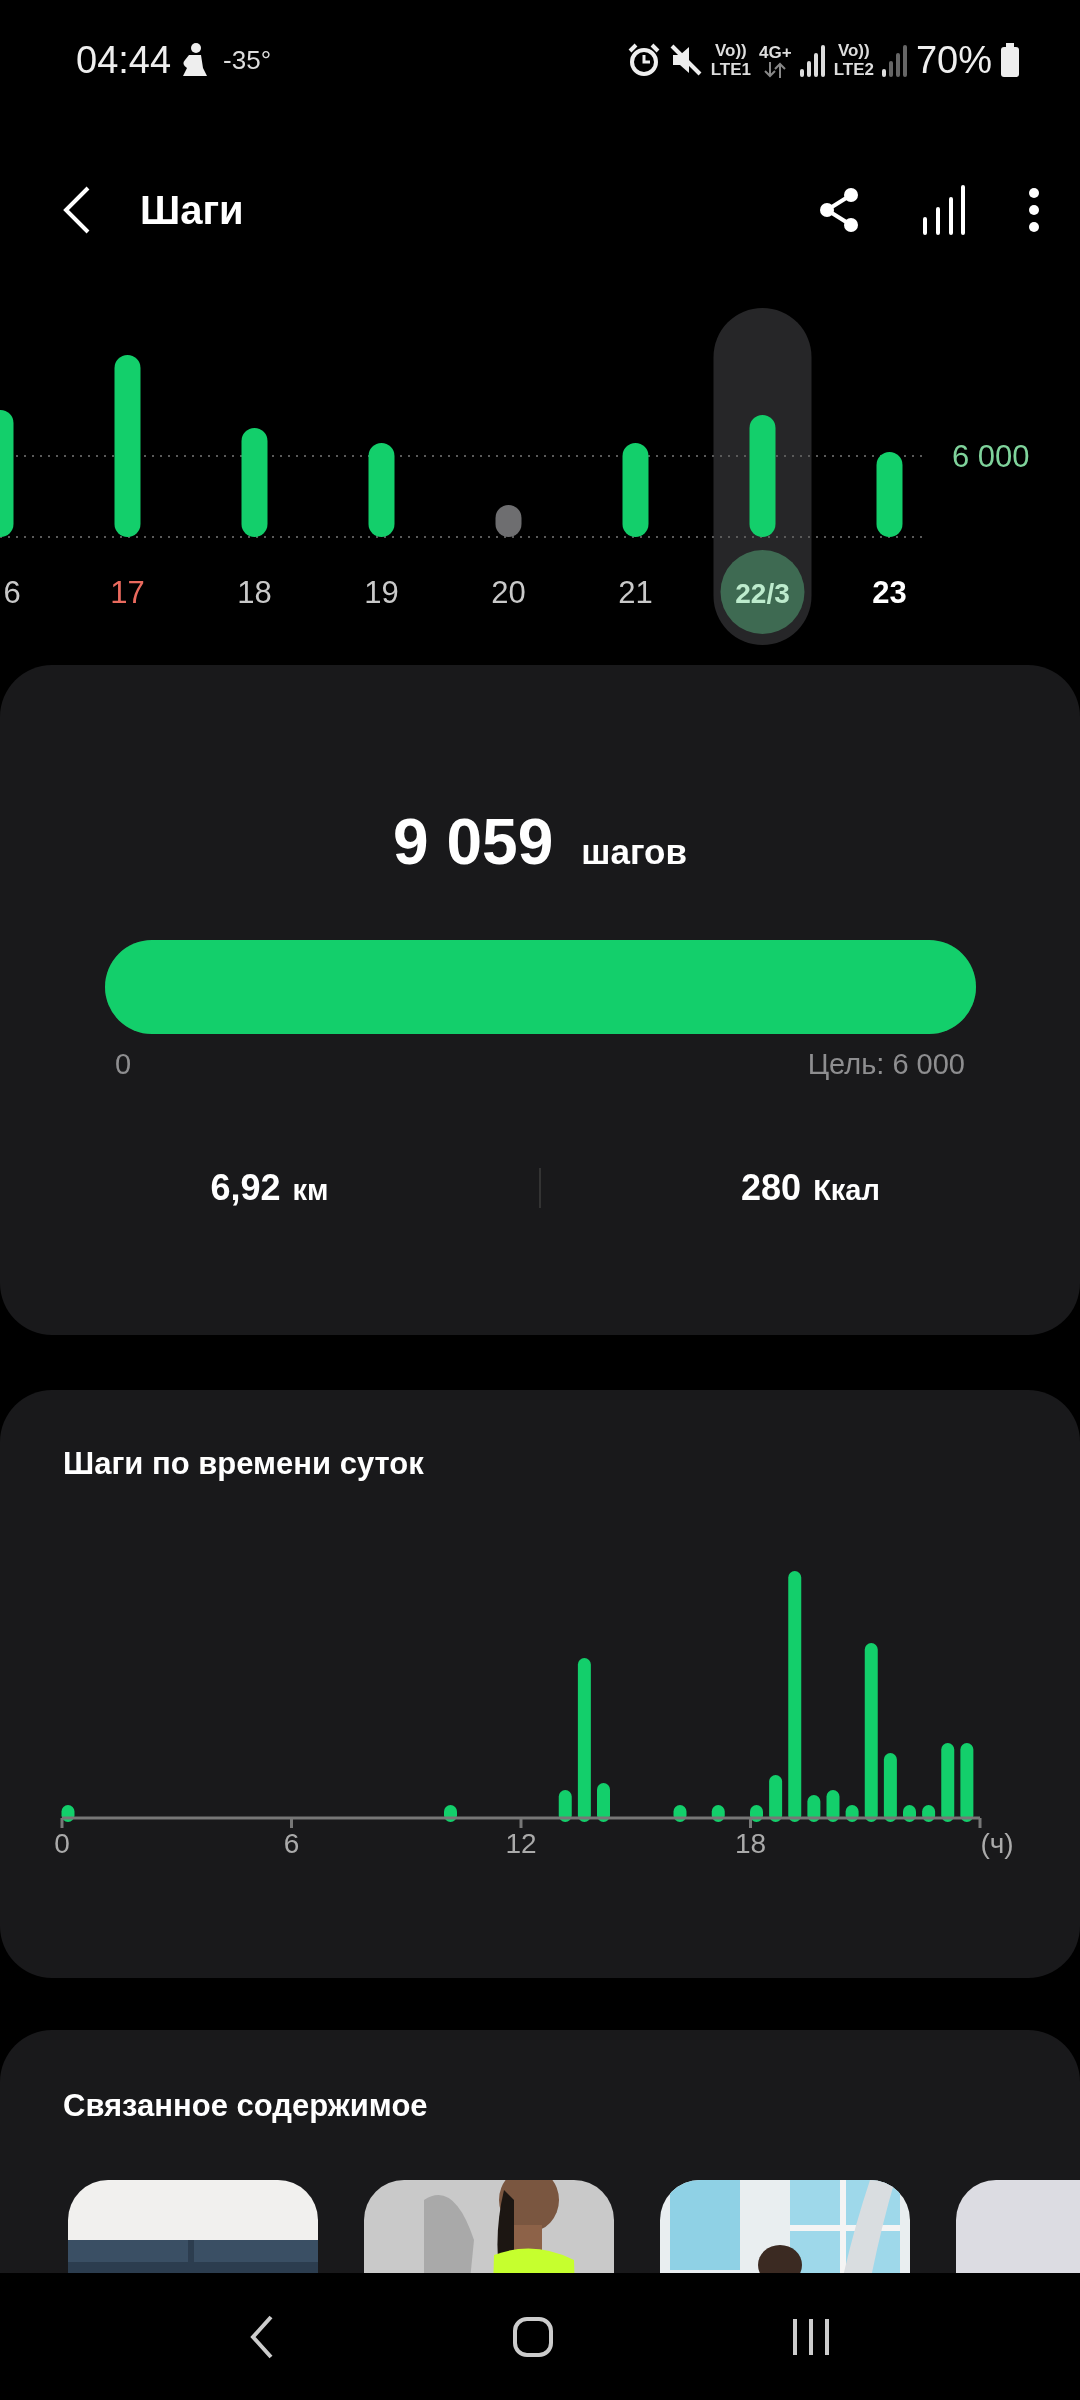  Describe the element at coordinates (1010, 60) in the screenshot. I see `battery-icon` at that location.